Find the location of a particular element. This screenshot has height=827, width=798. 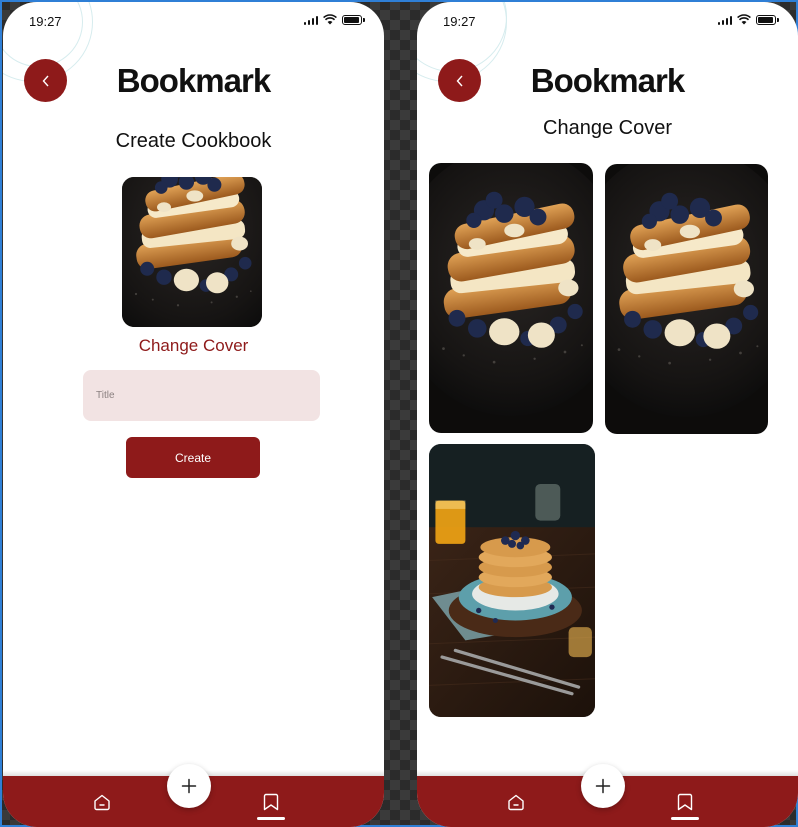

pancakes-image is located at coordinates (512, 580).